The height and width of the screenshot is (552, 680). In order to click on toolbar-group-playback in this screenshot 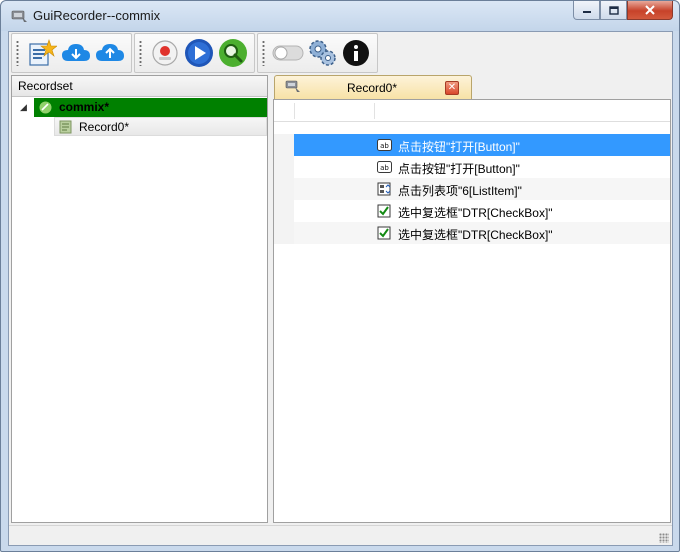, I will do `click(194, 53)`.